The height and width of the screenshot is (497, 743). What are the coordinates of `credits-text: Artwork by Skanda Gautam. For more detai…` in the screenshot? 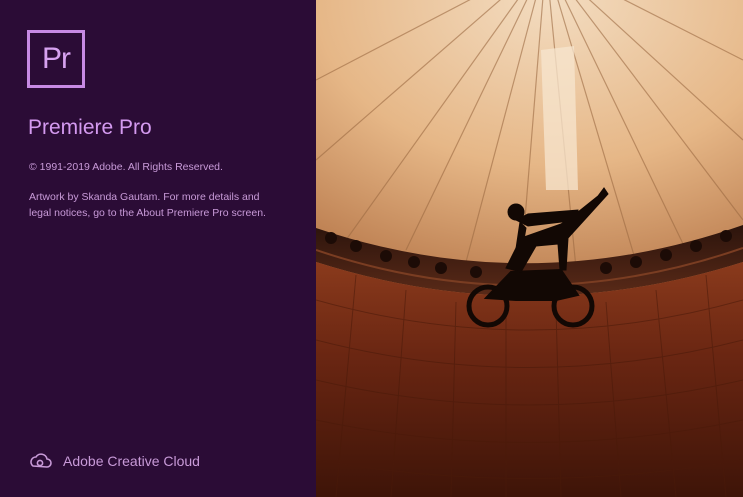 It's located at (147, 205).